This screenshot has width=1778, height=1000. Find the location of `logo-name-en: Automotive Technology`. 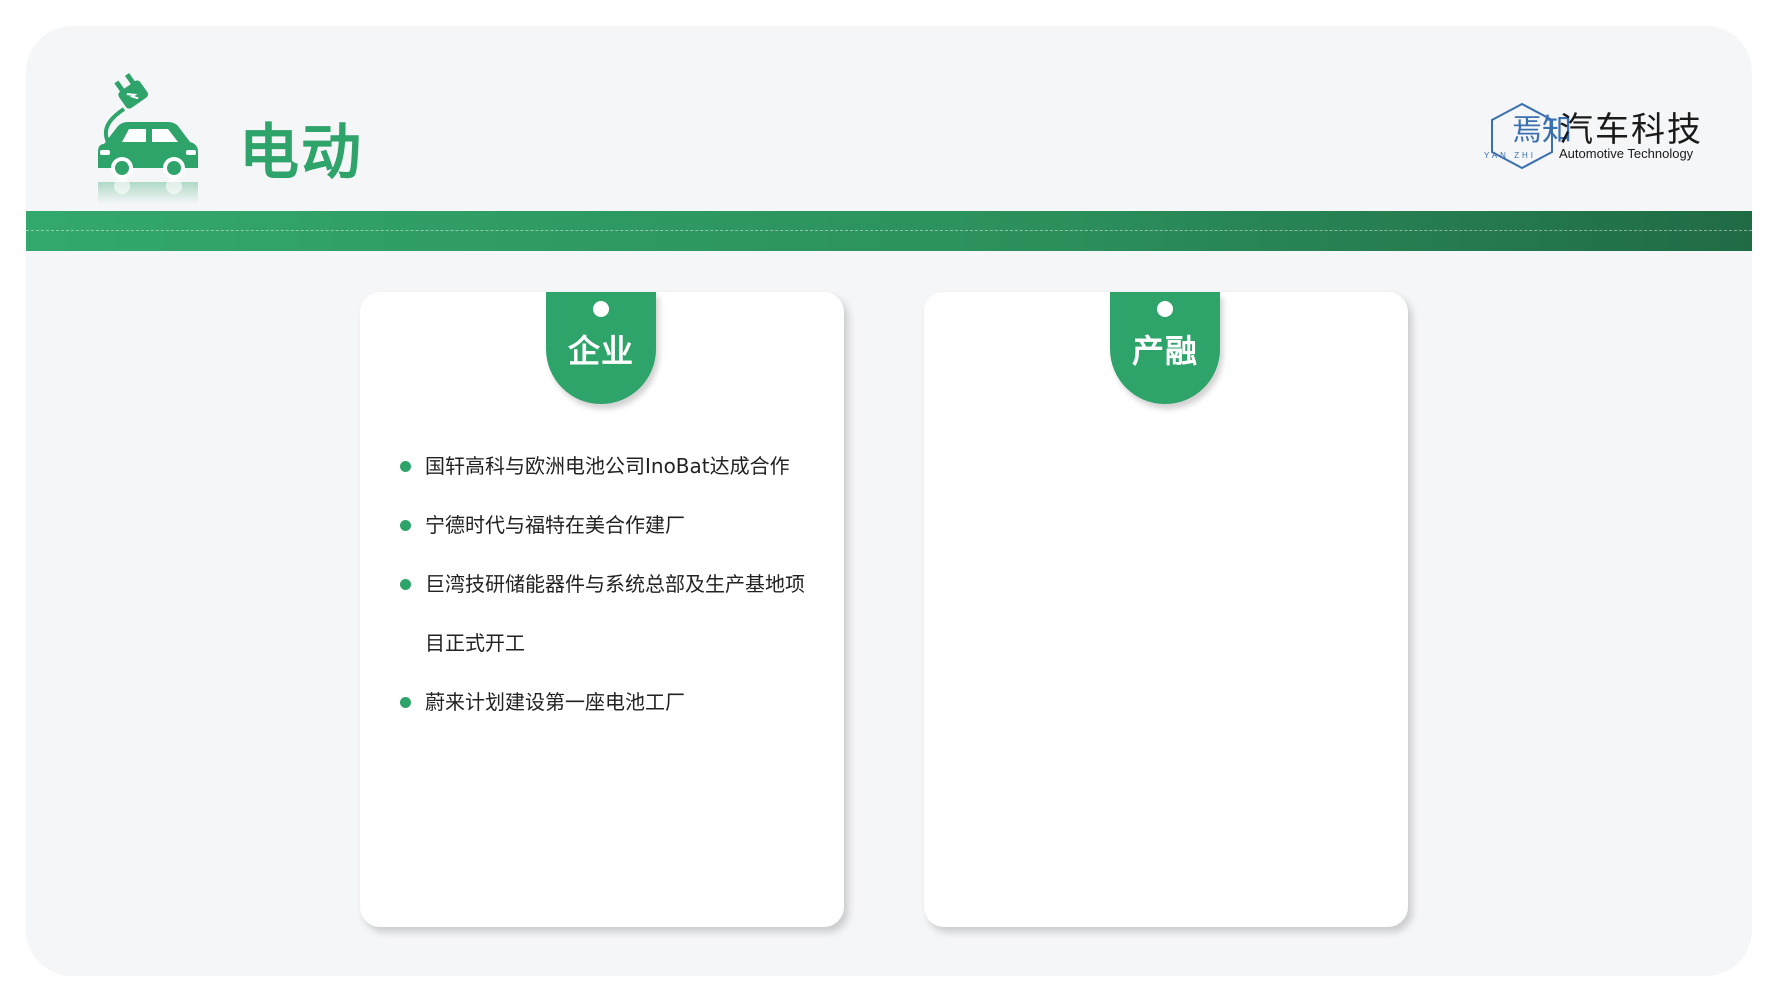

logo-name-en: Automotive Technology is located at coordinates (1626, 153).